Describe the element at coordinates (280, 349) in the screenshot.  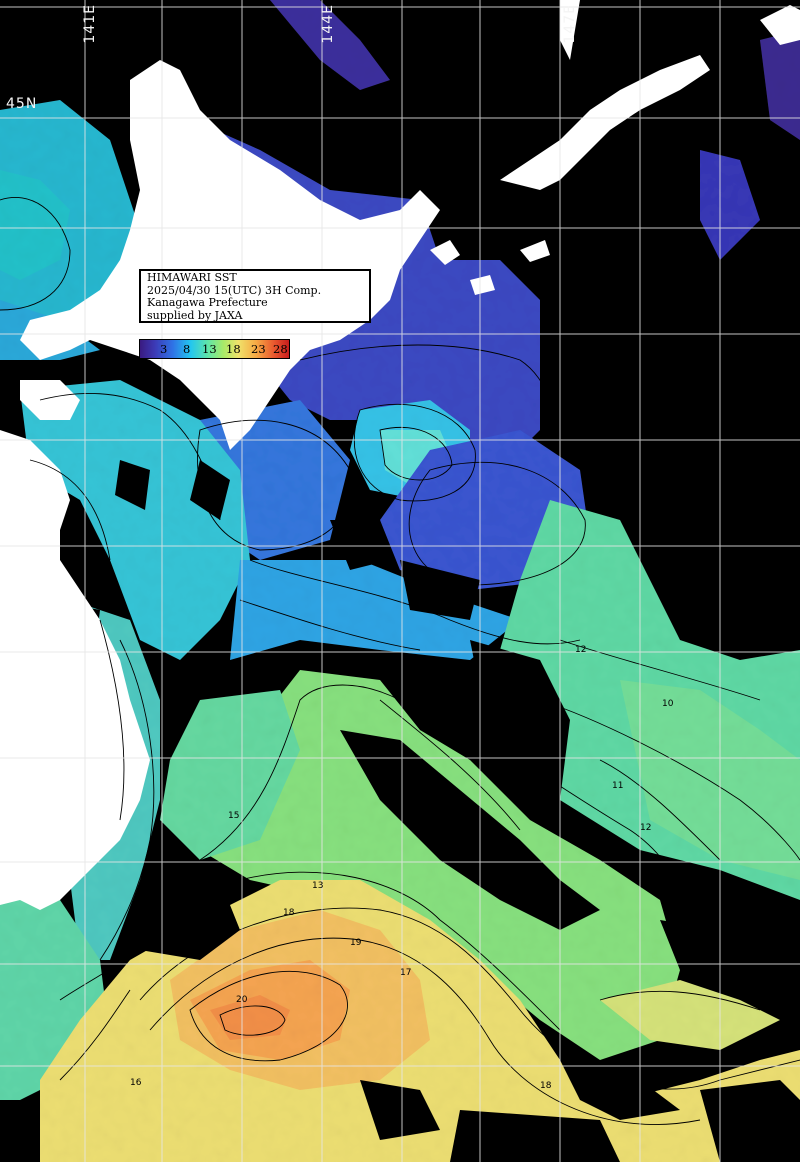
I see `legend-tick: 28` at that location.